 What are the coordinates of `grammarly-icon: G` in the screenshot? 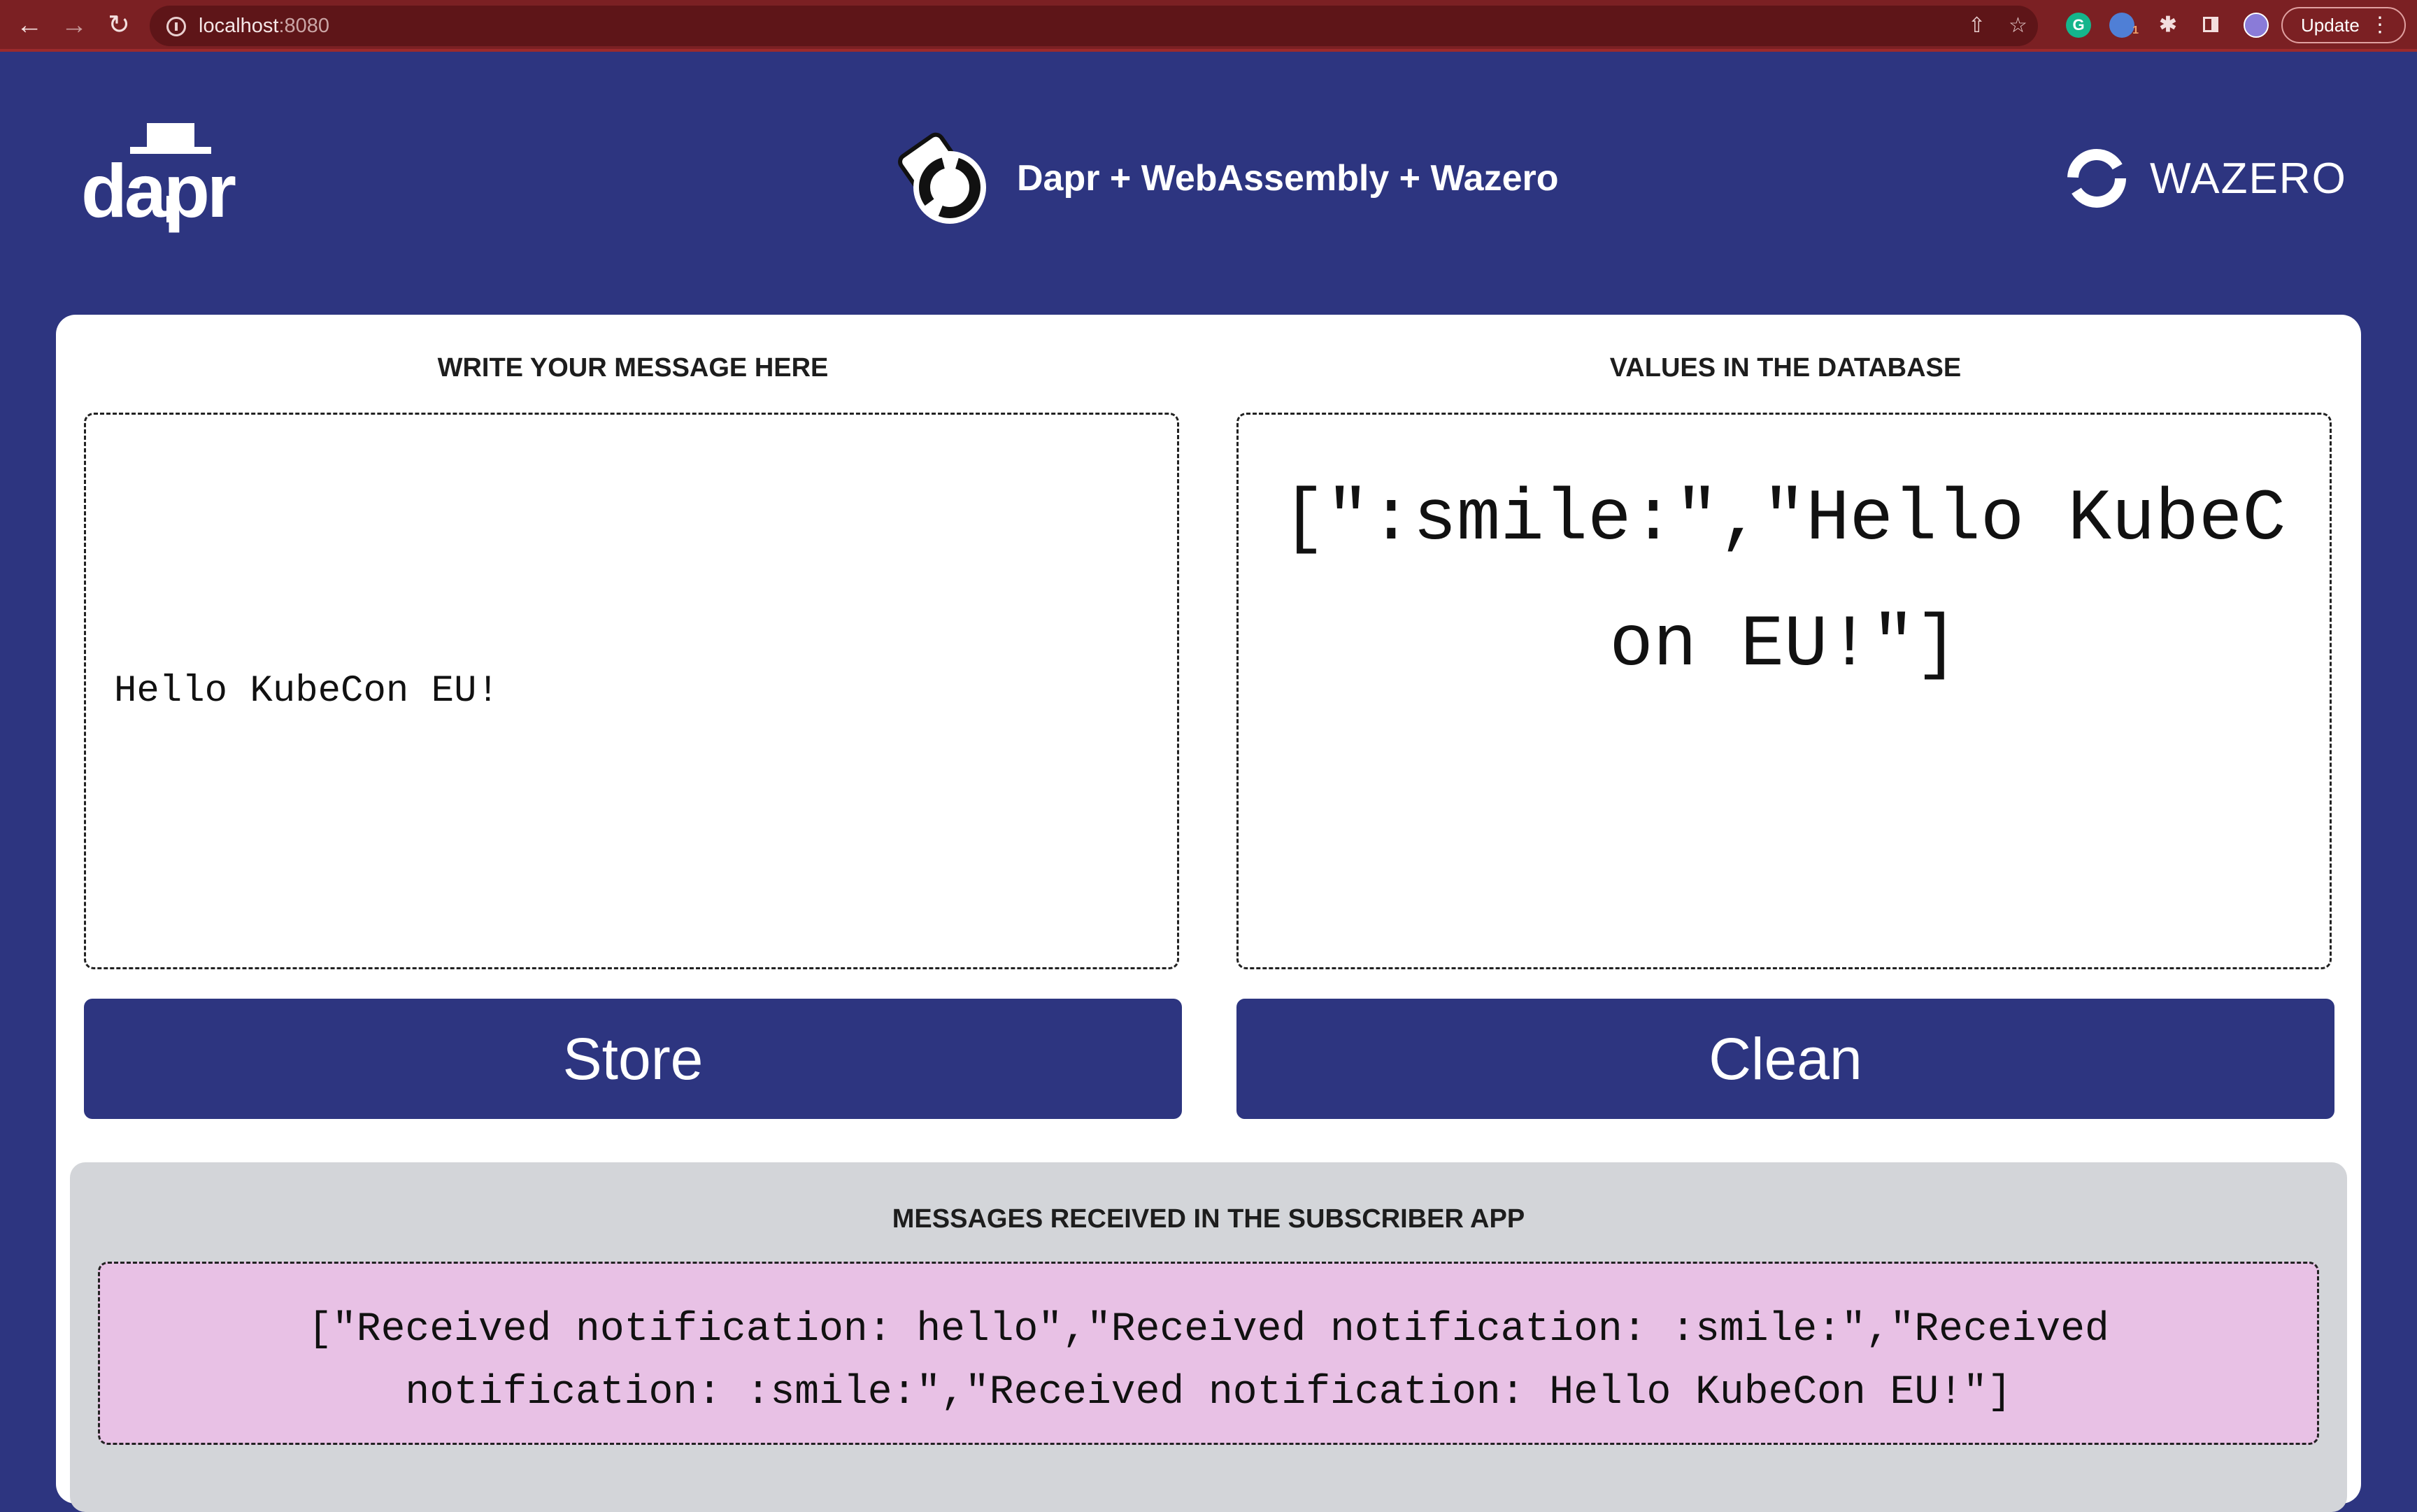 It's located at (2078, 25).